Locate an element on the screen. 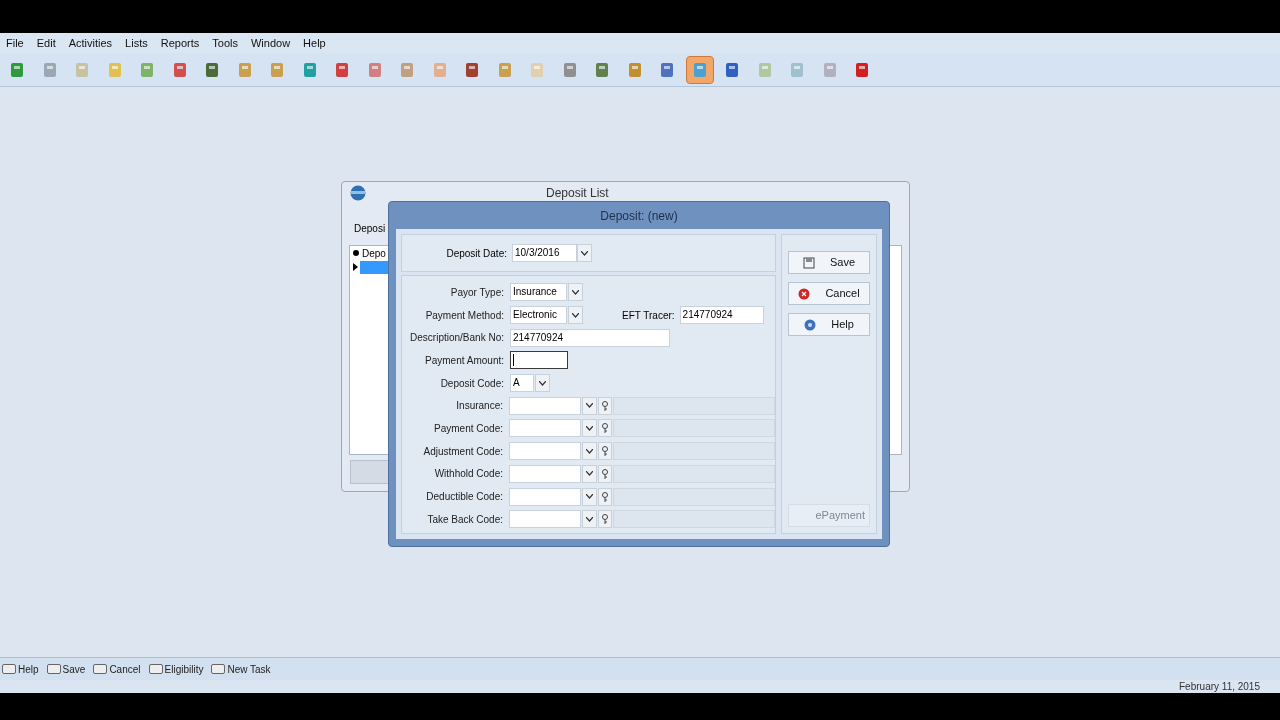 Image resolution: width=1280 pixels, height=720 pixels. dialog-button: Cancel is located at coordinates (829, 293).